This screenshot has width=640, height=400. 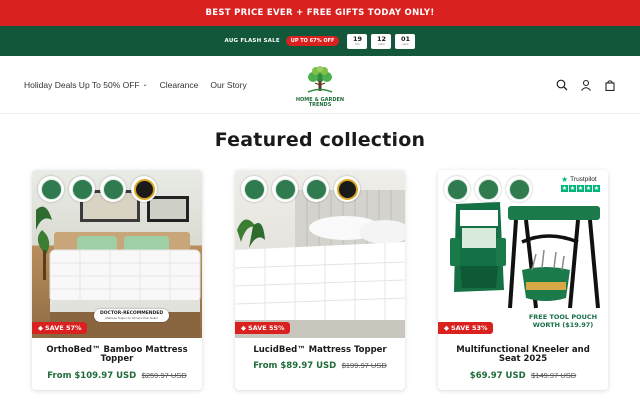 What do you see at coordinates (145, 85) in the screenshot?
I see `chevron-down-icon: ⌄` at bounding box center [145, 85].